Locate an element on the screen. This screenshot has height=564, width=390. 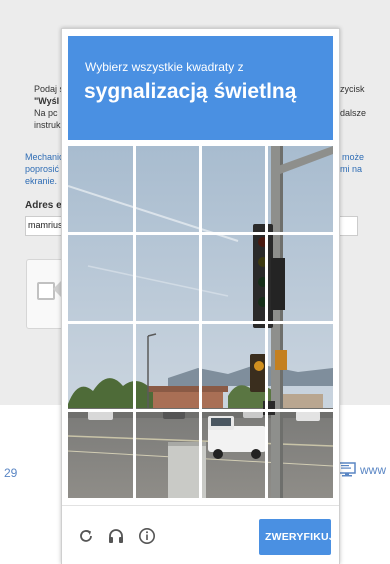
image-tile-r3-c4 is located at coordinates (300, 366).